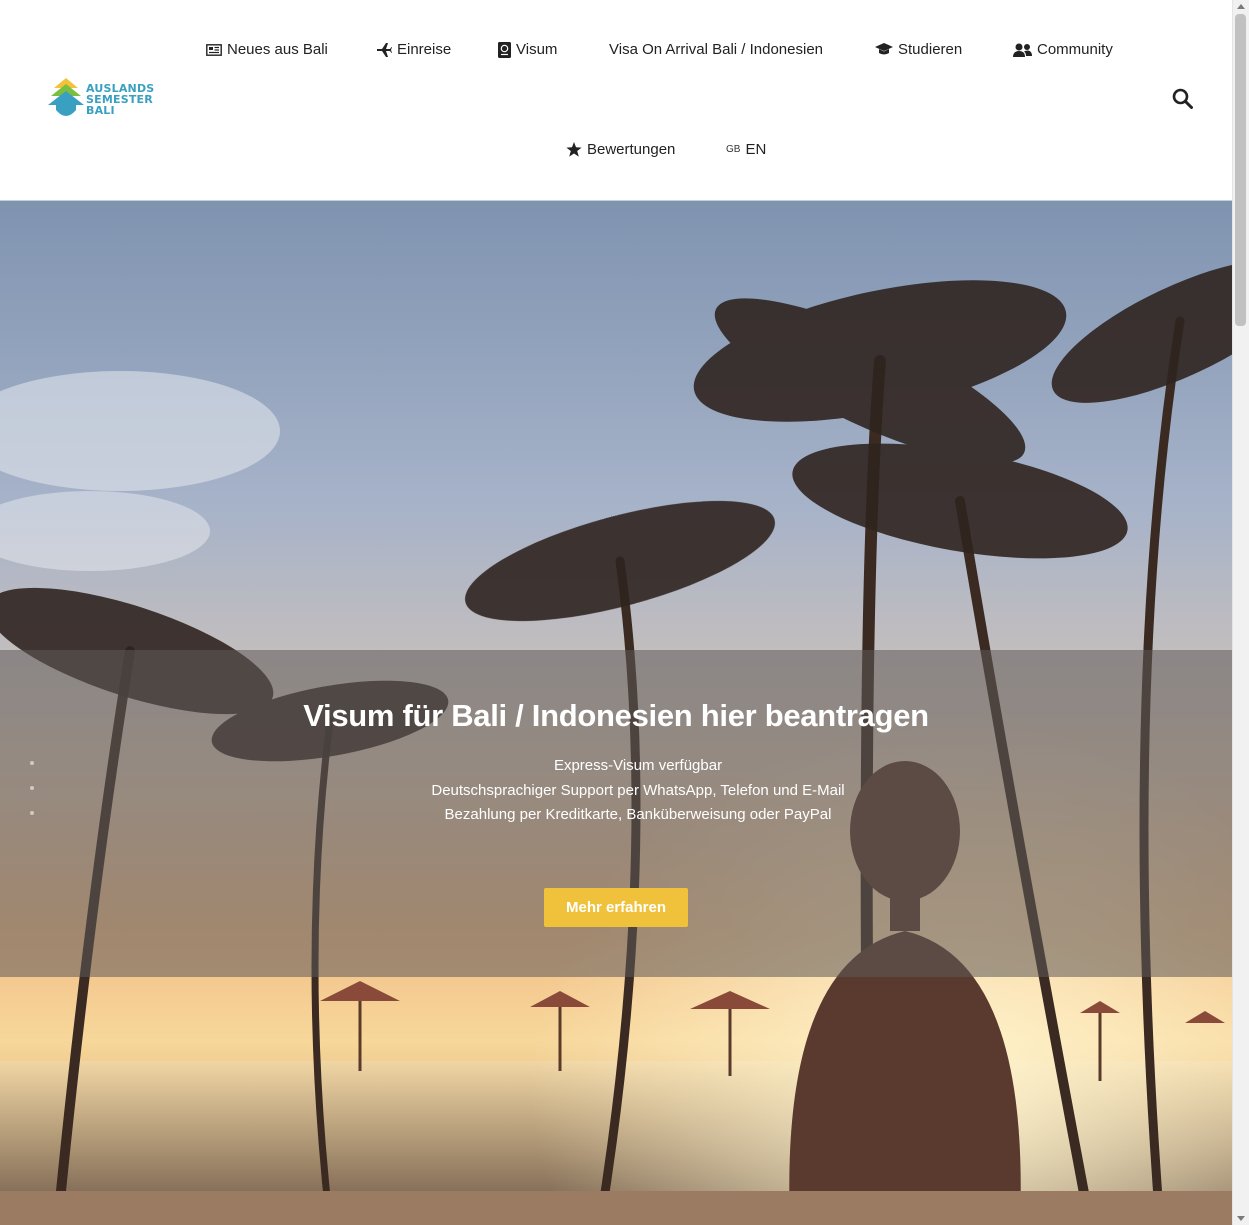 This screenshot has height=1225, width=1249. Describe the element at coordinates (1022, 50) in the screenshot. I see `users-icon` at that location.